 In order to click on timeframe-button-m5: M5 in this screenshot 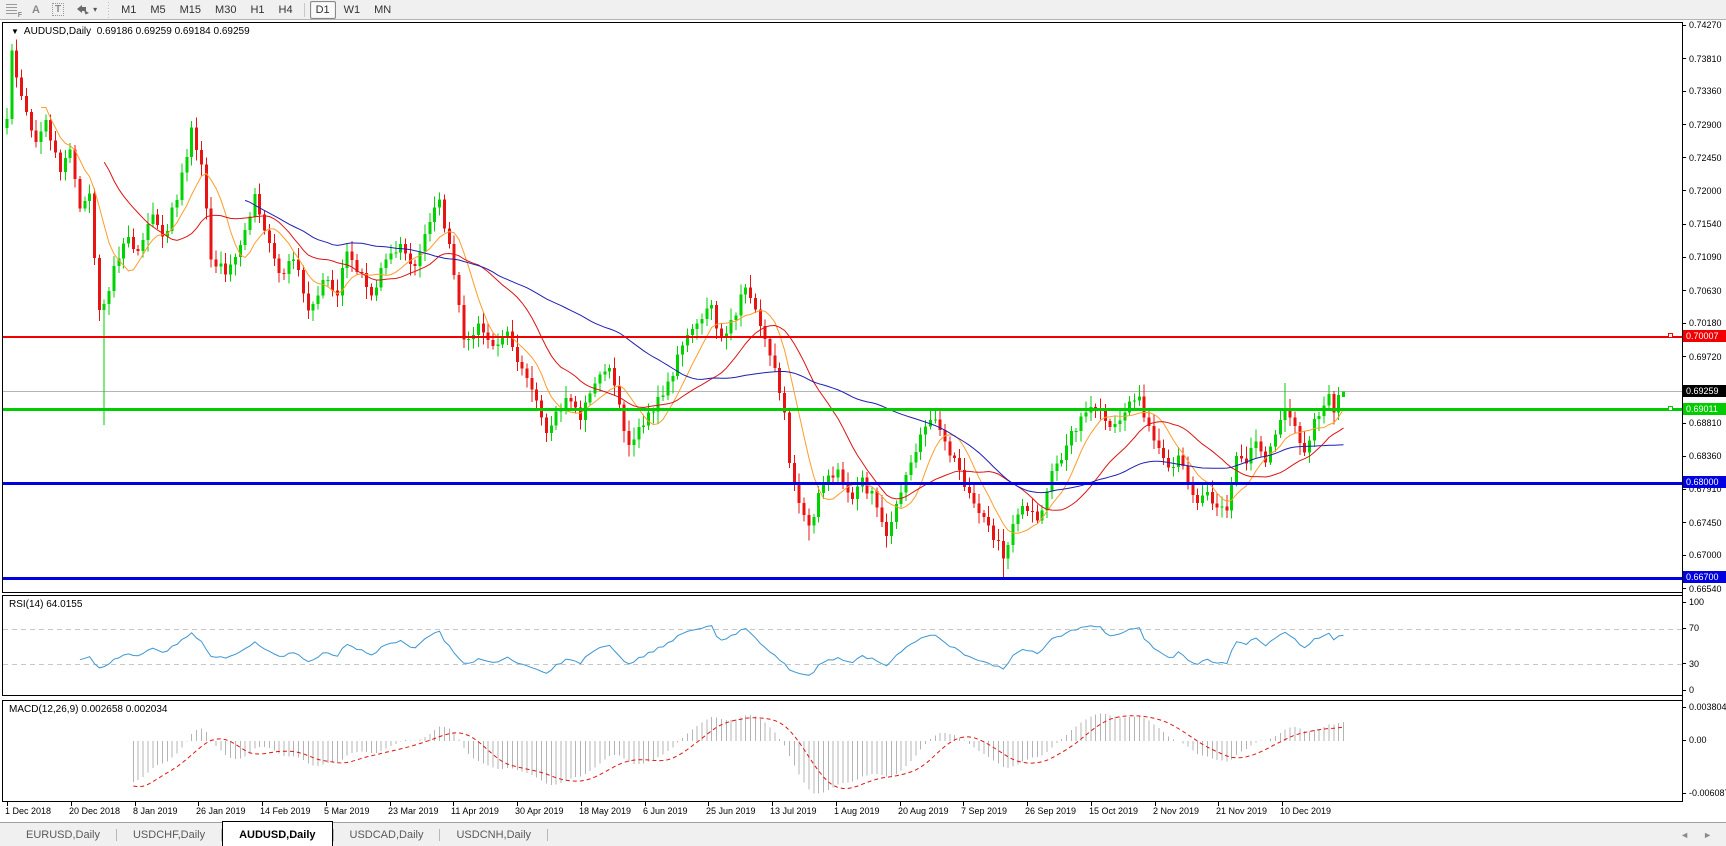, I will do `click(157, 10)`.